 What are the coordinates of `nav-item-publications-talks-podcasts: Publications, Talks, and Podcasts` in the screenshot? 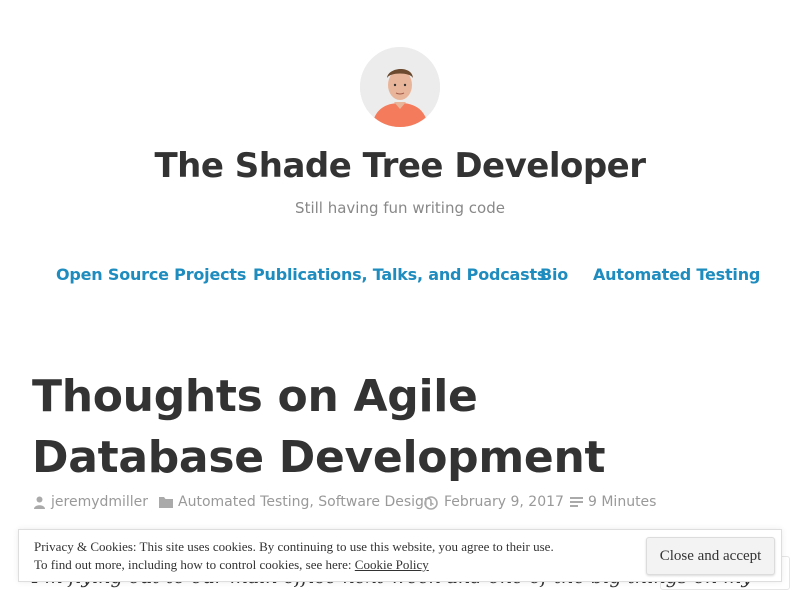 It's located at (399, 274).